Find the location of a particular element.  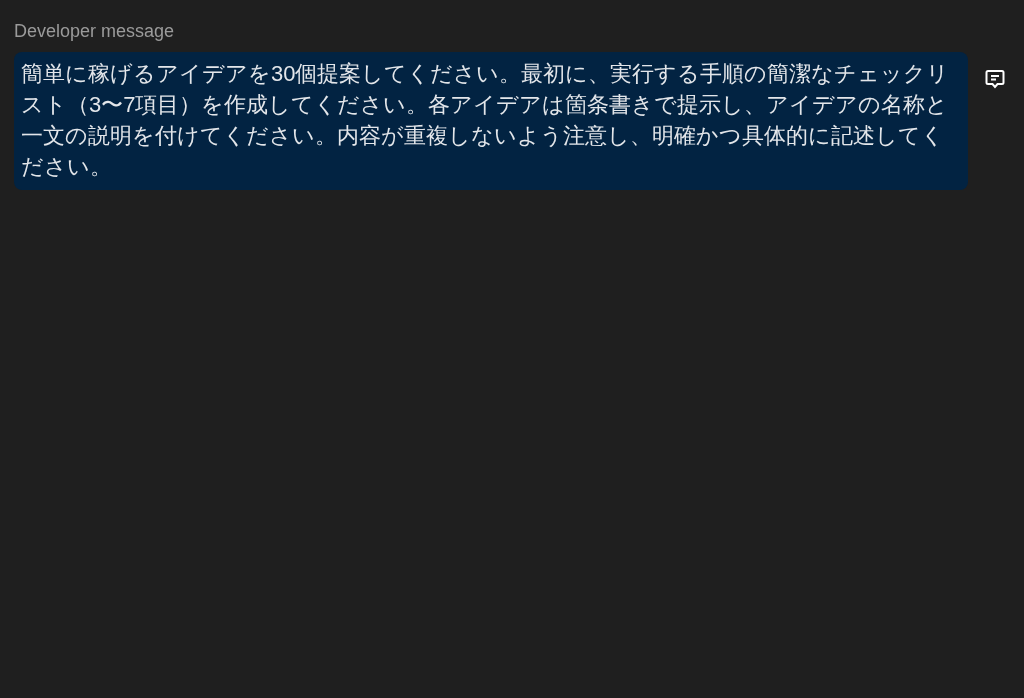

comment-icon is located at coordinates (995, 79).